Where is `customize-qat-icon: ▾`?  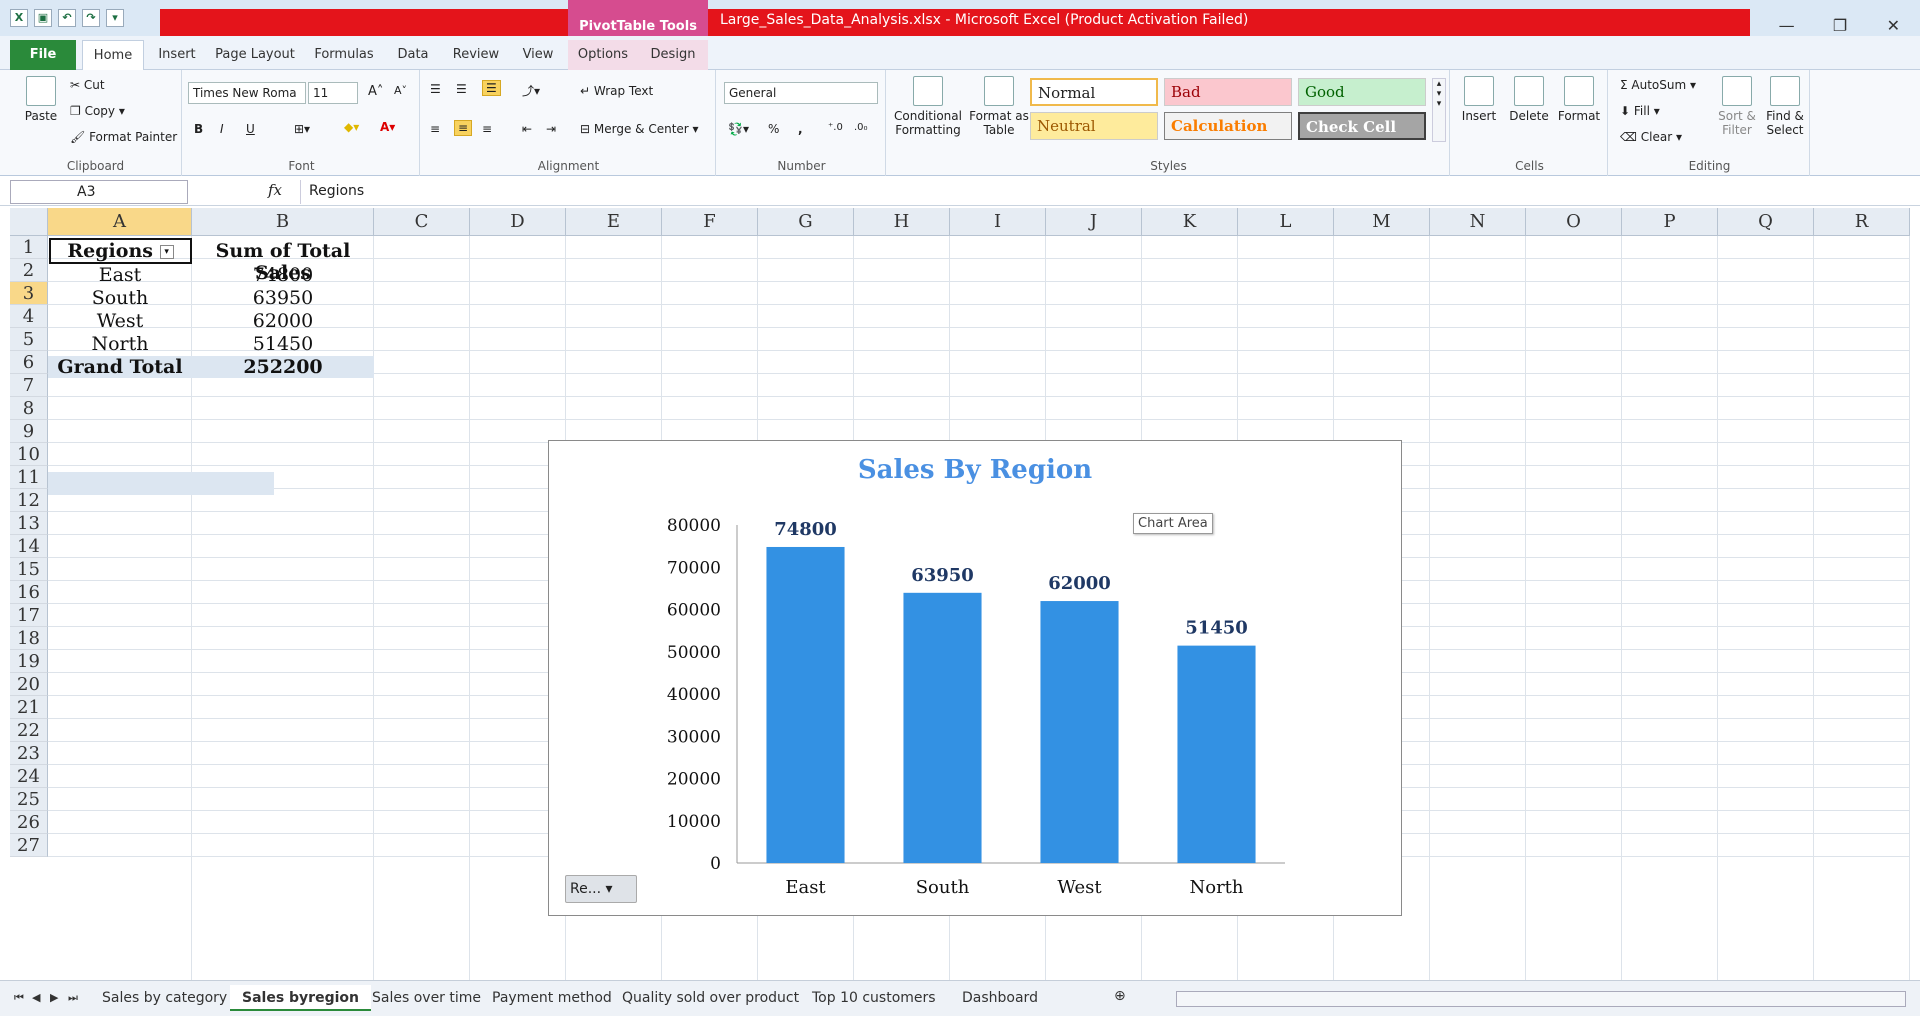
customize-qat-icon: ▾ is located at coordinates (115, 18).